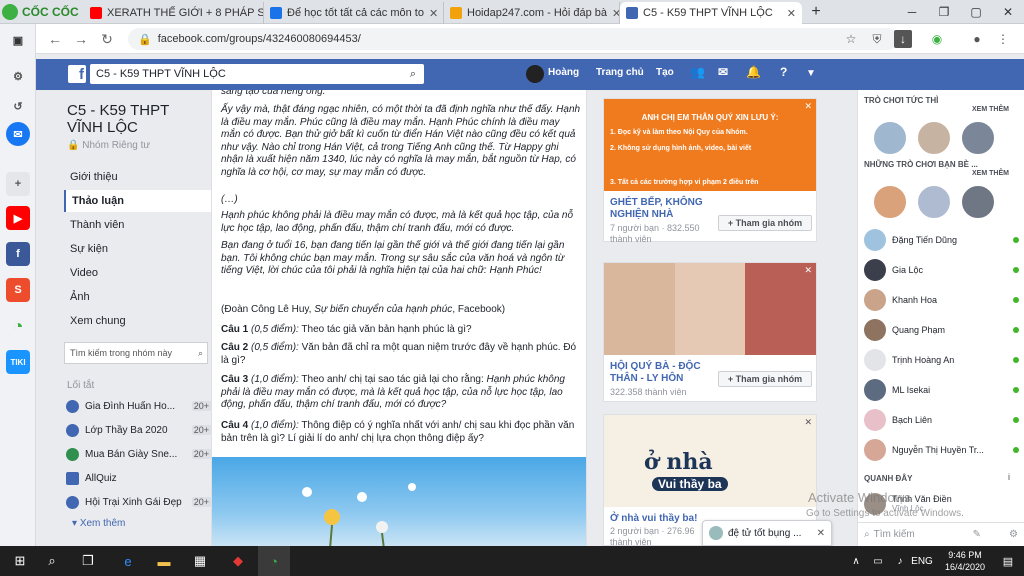  What do you see at coordinates (1013, 534) in the screenshot?
I see `gear-icon: ⚙` at bounding box center [1013, 534].